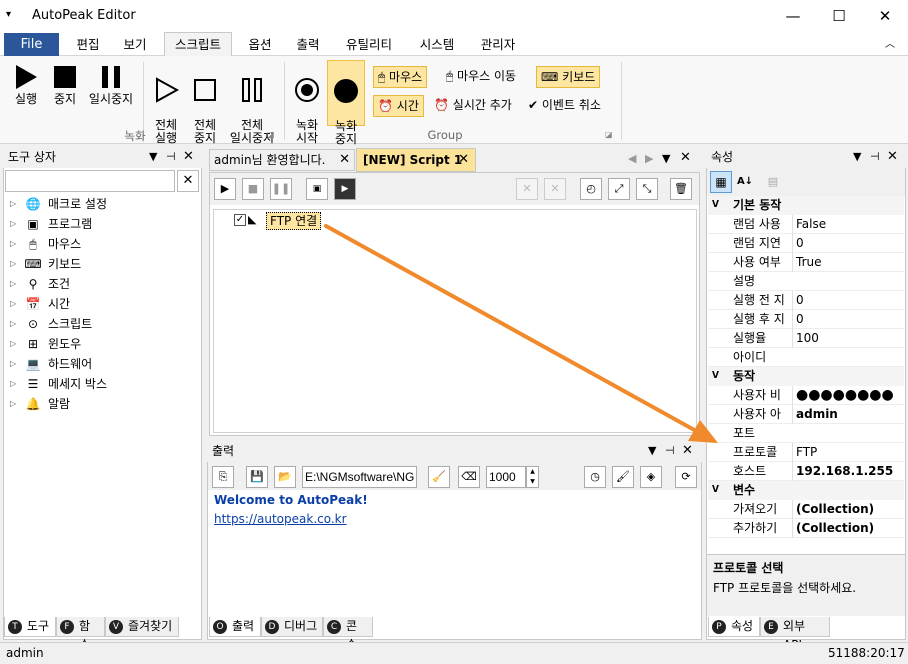 The image size is (908, 664). Describe the element at coordinates (564, 106) in the screenshot. I see `event-cancel-button: ✔ 이벤트 취소` at that location.